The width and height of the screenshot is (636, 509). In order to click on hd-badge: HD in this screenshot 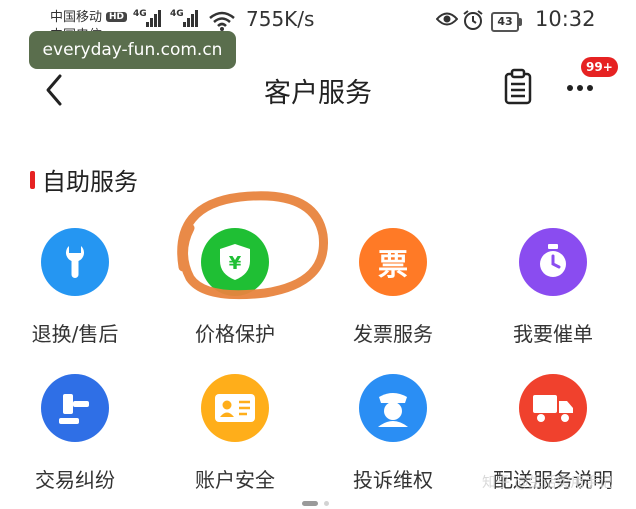, I will do `click(117, 17)`.